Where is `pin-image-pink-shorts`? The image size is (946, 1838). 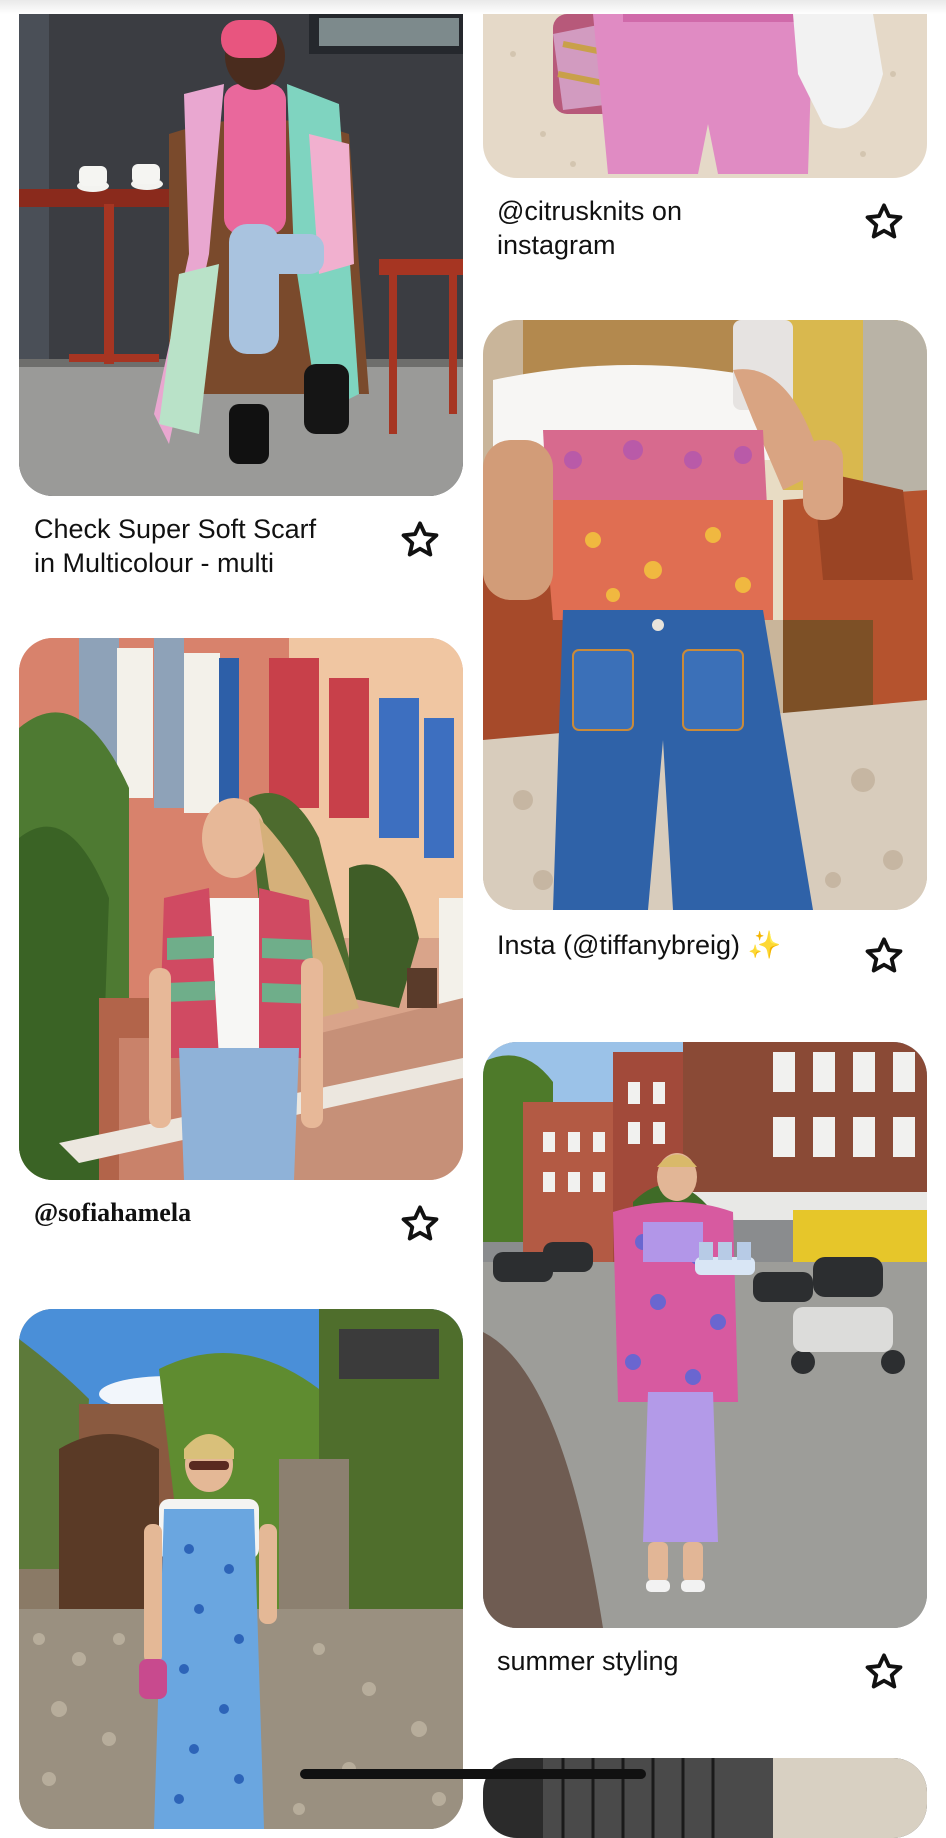
pin-image-pink-shorts is located at coordinates (705, 96).